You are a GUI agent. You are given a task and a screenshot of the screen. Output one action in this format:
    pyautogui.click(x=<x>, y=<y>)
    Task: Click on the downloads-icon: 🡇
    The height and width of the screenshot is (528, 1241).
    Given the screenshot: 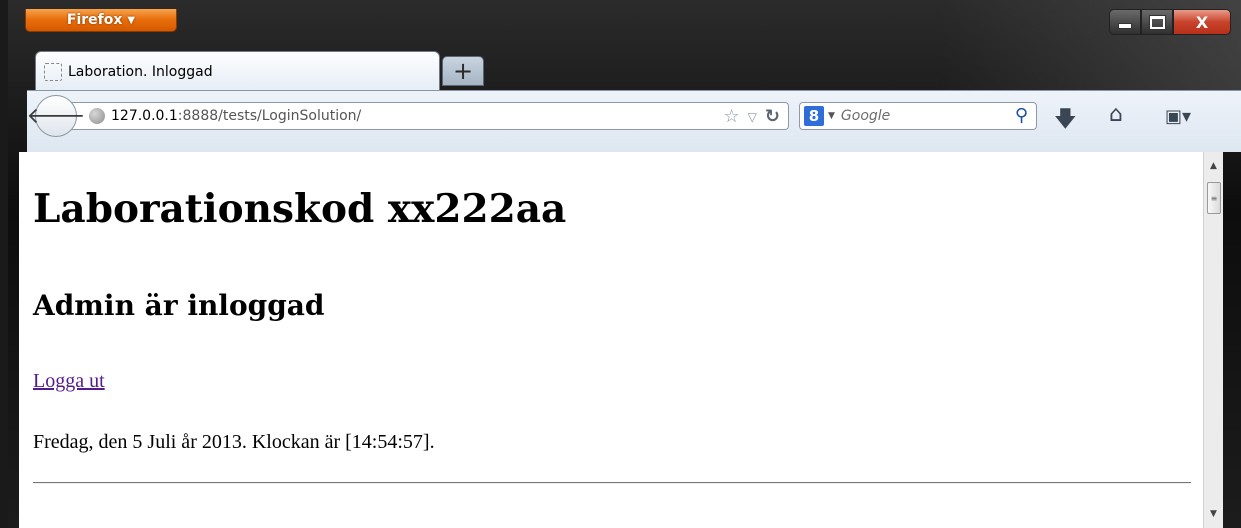 What is the action you would take?
    pyautogui.click(x=1065, y=121)
    